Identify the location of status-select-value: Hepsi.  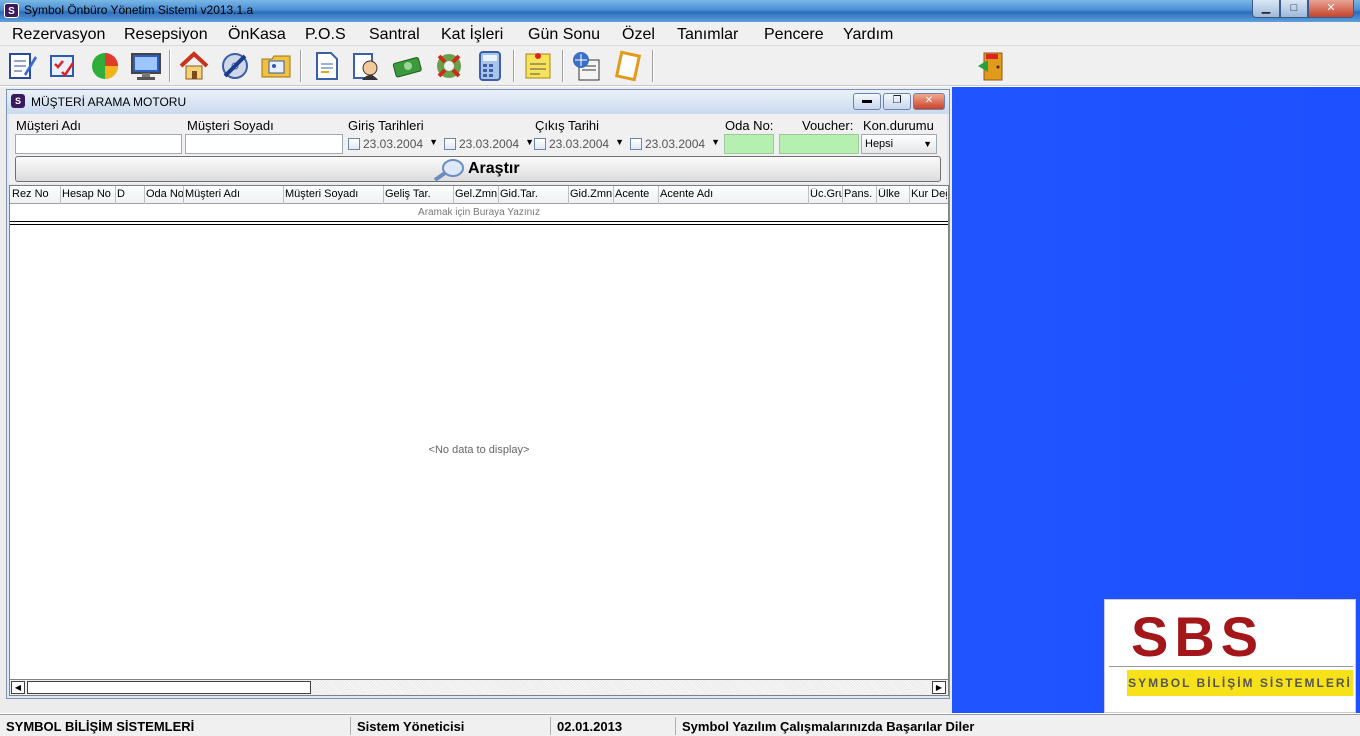
(879, 144).